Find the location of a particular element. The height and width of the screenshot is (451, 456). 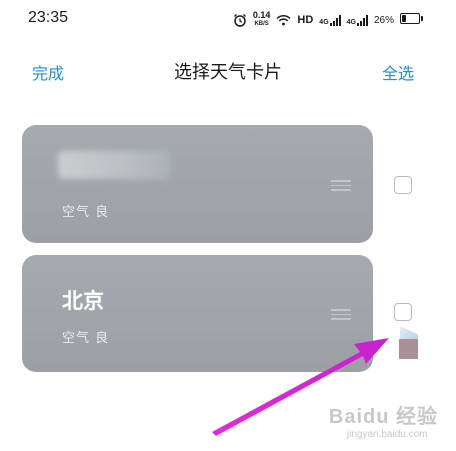

watermark-bottom: jingyan.baidu.com is located at coordinates (387, 434).